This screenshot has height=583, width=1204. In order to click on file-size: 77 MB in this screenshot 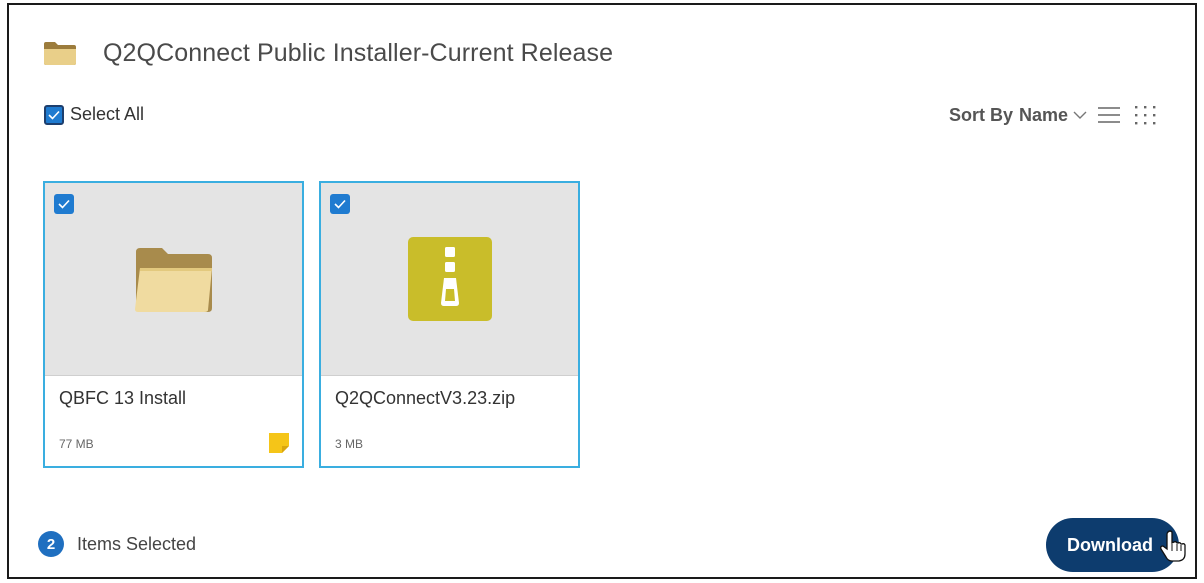, I will do `click(76, 444)`.